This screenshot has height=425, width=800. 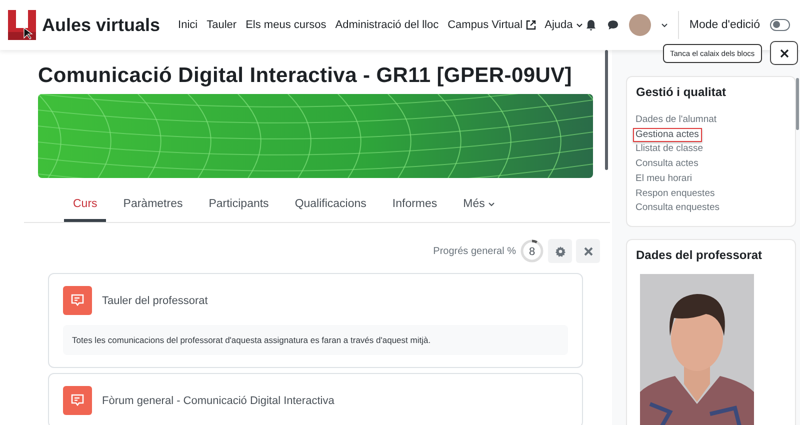 What do you see at coordinates (676, 120) in the screenshot?
I see `block-link: Dades de l'alumnat` at bounding box center [676, 120].